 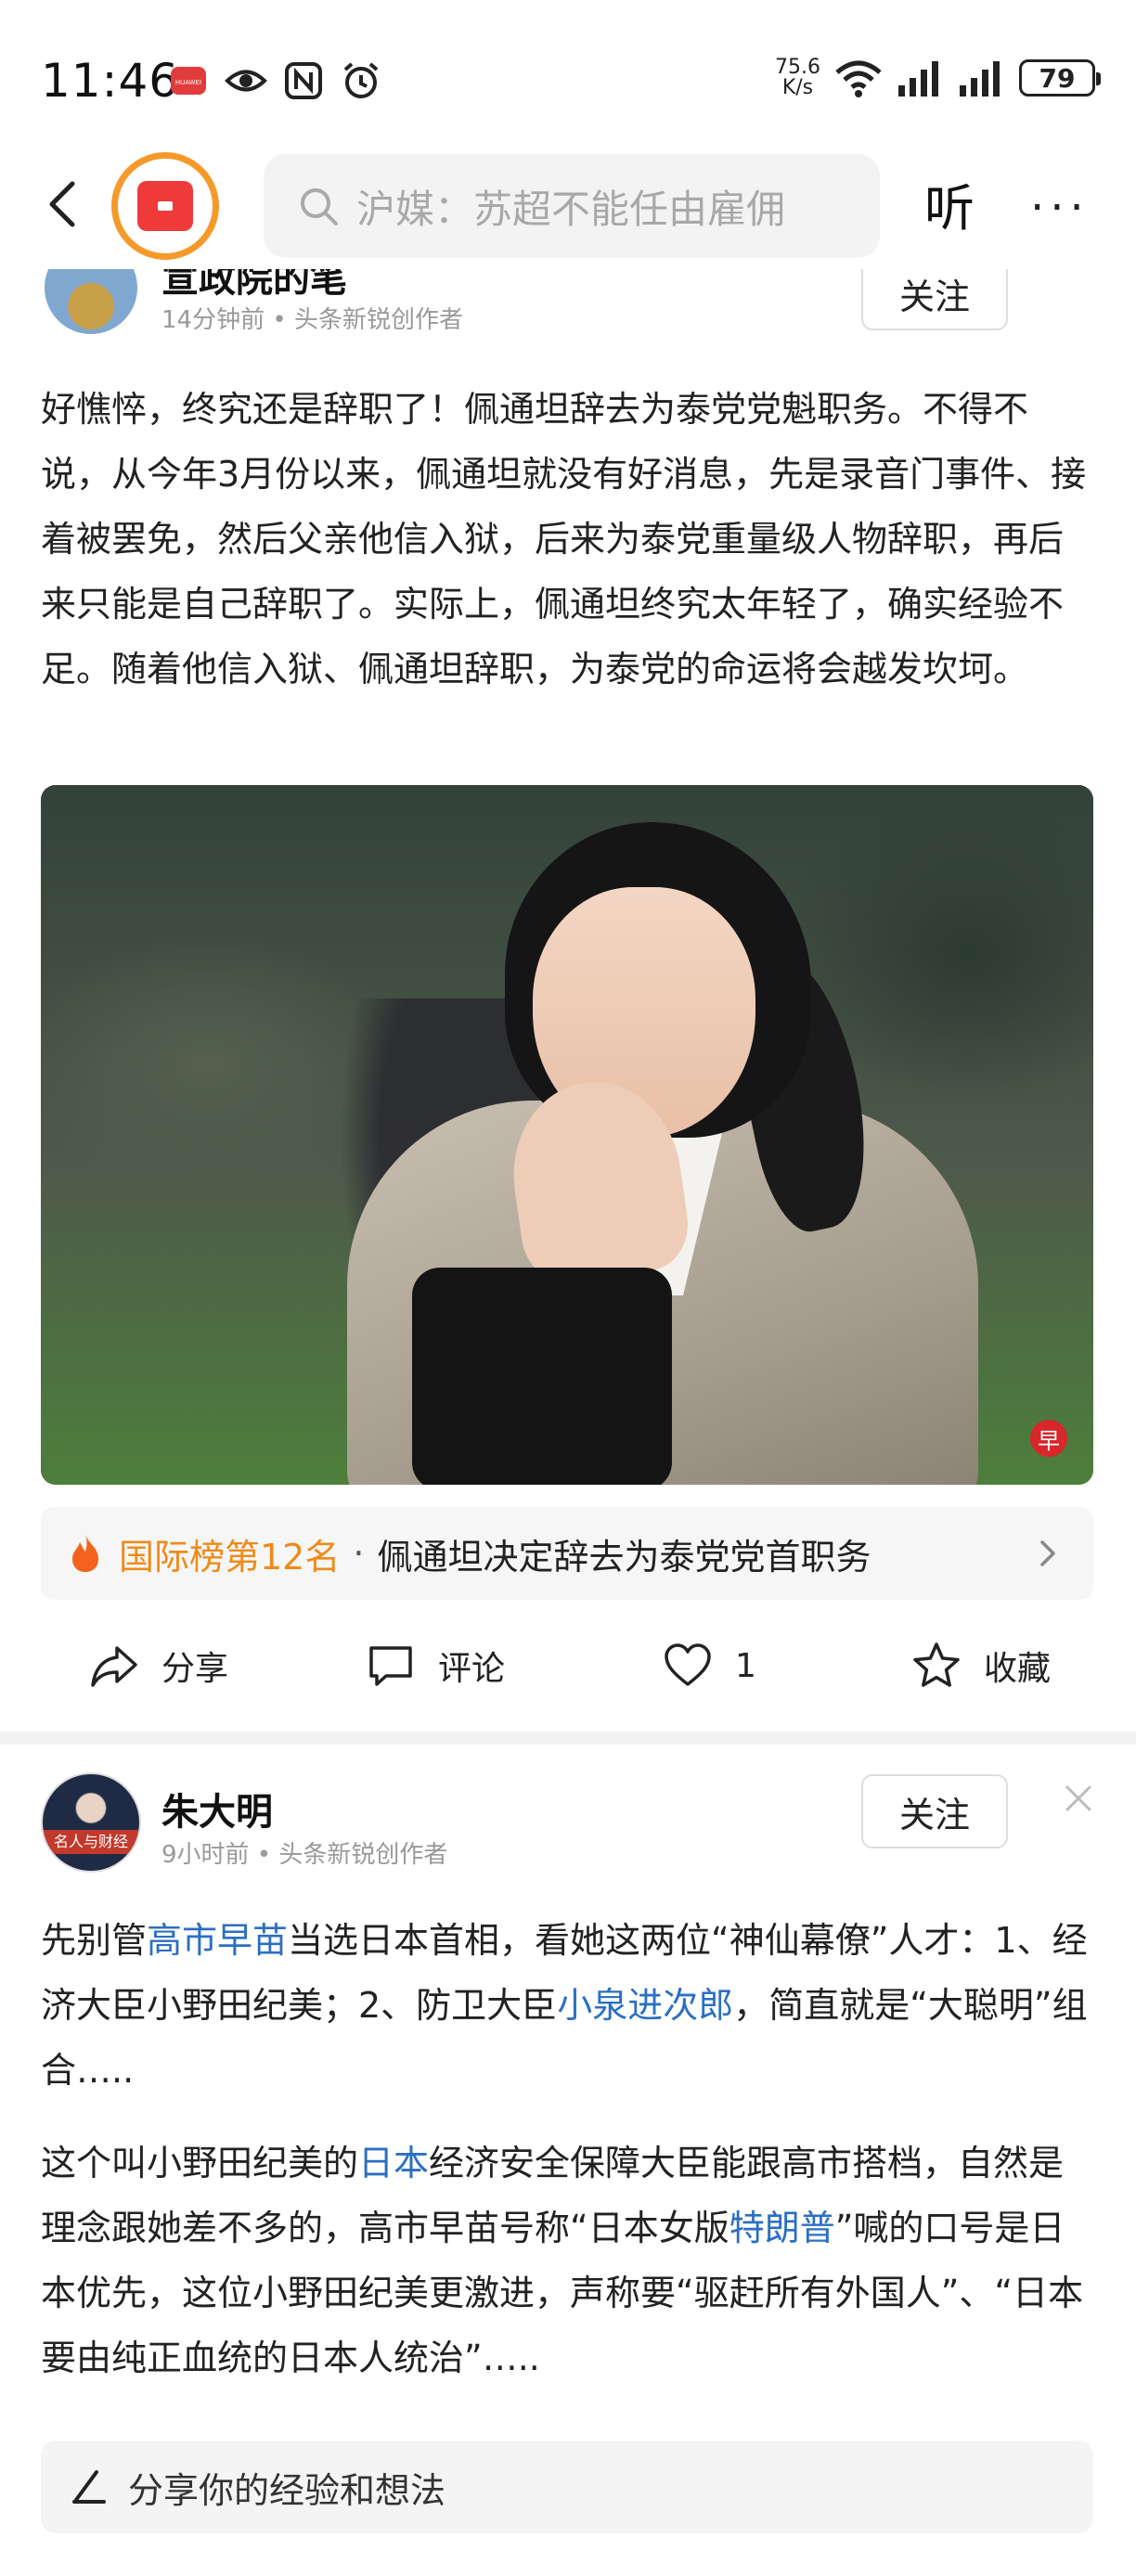 What do you see at coordinates (567, 2487) in the screenshot?
I see `comment-input-bar: 分享你的经验和想法` at bounding box center [567, 2487].